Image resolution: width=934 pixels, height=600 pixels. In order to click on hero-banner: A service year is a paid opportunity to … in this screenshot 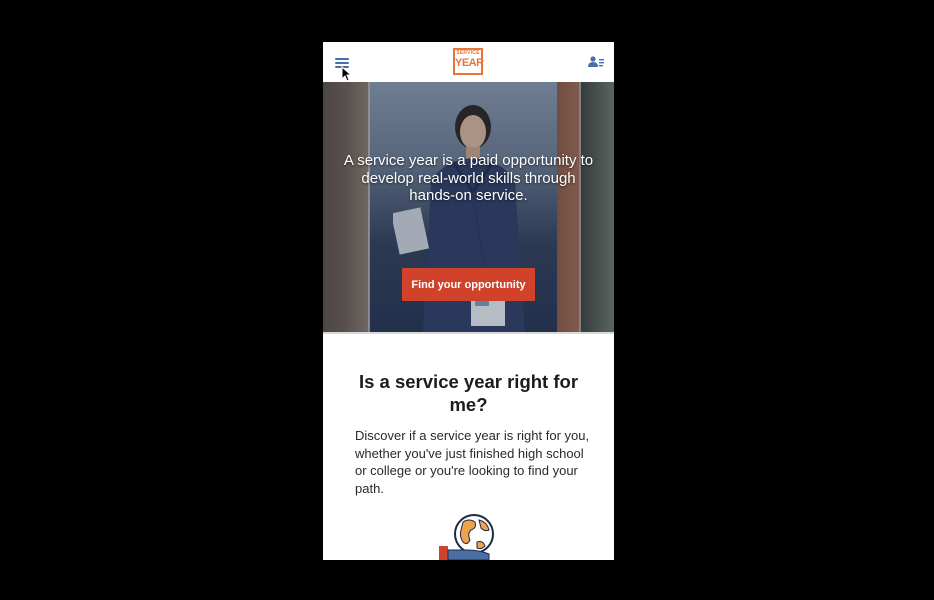, I will do `click(468, 207)`.